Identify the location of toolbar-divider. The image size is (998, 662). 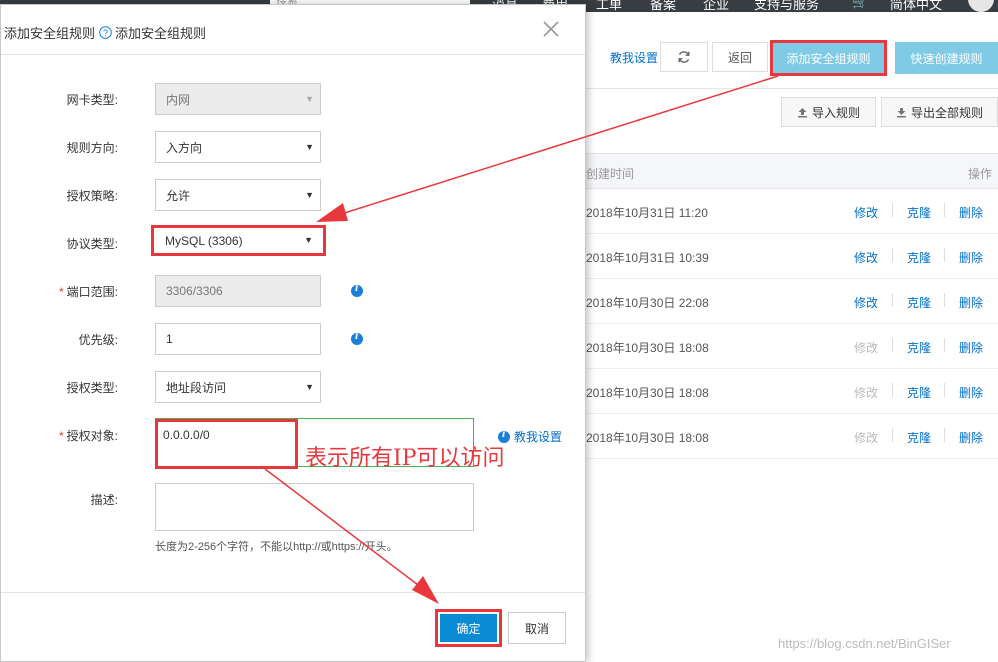
(792, 88).